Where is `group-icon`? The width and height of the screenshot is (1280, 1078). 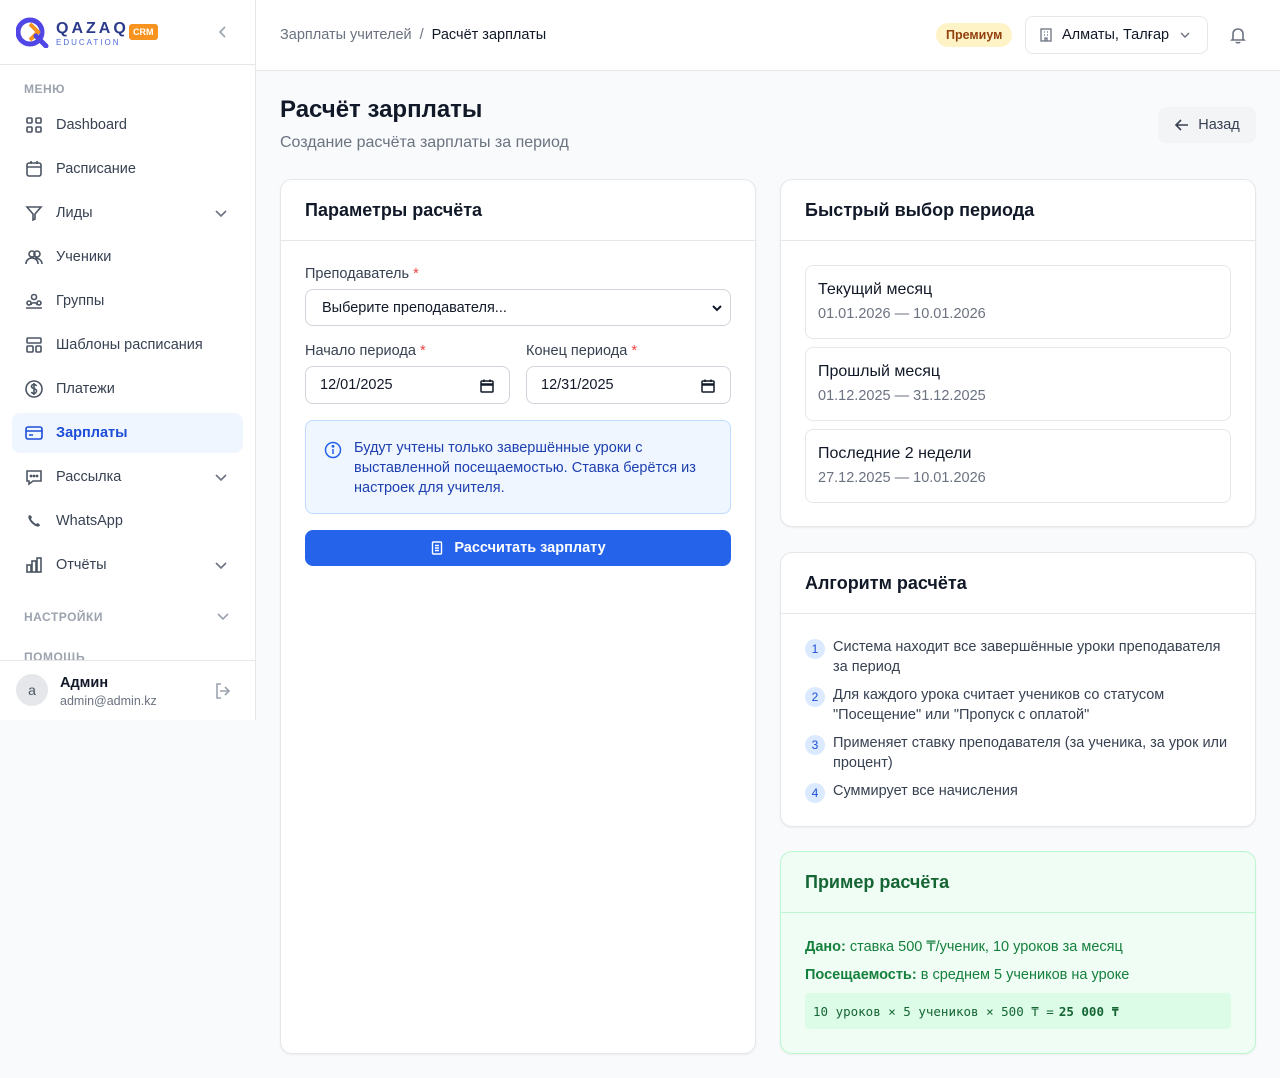
group-icon is located at coordinates (34, 301).